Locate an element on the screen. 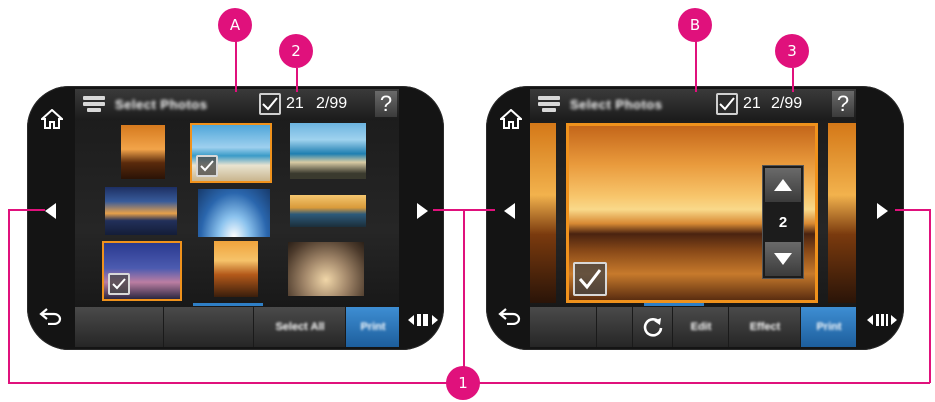 This screenshot has height=402, width=935. previous-photo-preview is located at coordinates (543, 213).